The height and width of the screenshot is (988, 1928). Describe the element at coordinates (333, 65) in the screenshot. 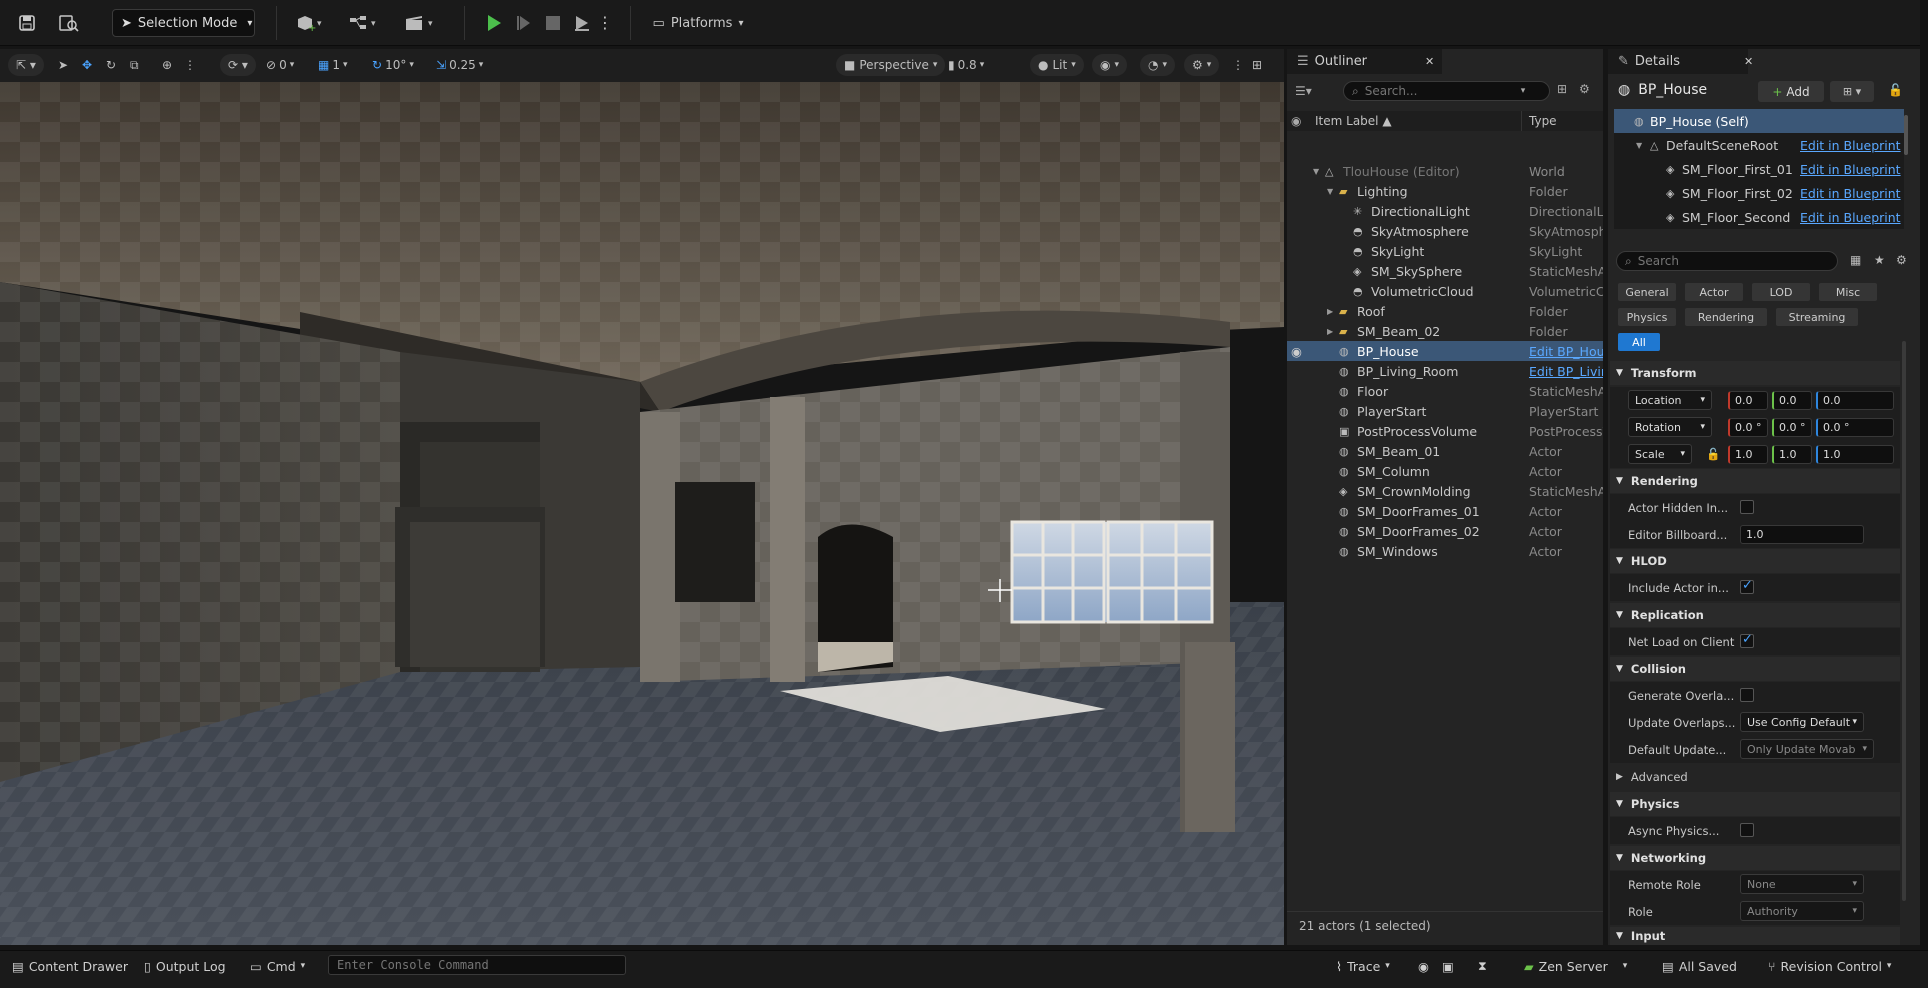

I see `grid-snap-dropdown: ▦ 1 ▾` at that location.